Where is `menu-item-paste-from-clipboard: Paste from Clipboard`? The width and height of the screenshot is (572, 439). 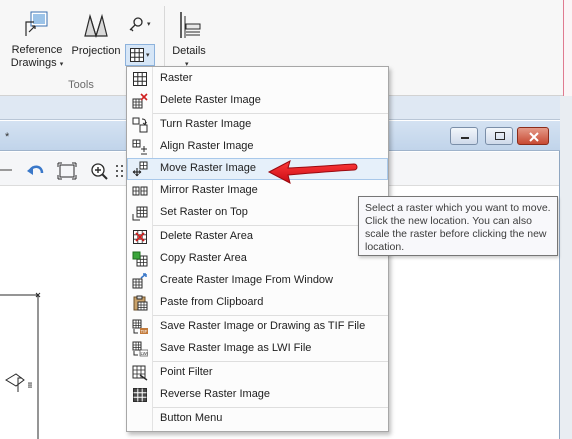
menu-item-paste-from-clipboard: Paste from Clipboard is located at coordinates (257, 303).